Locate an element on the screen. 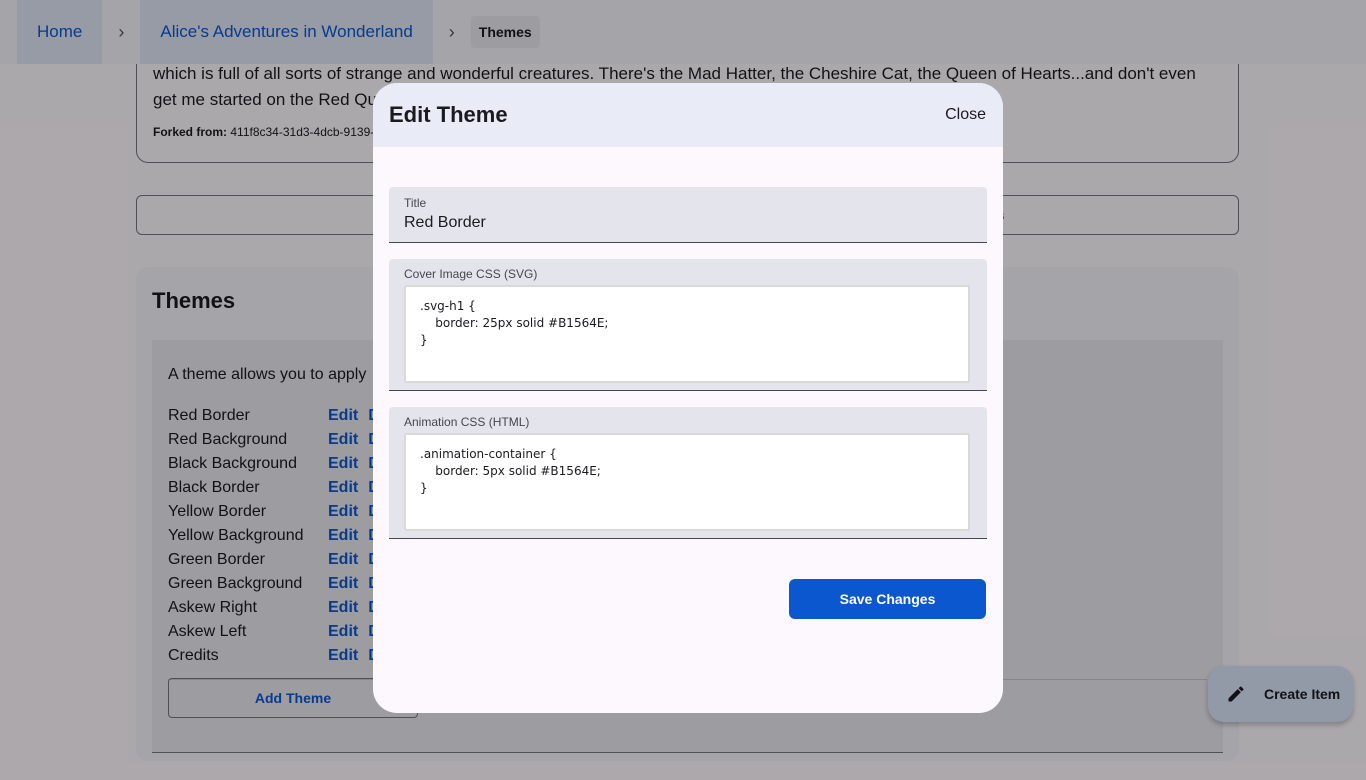 This screenshot has height=780, width=1366. title-field-label: Title is located at coordinates (415, 203).